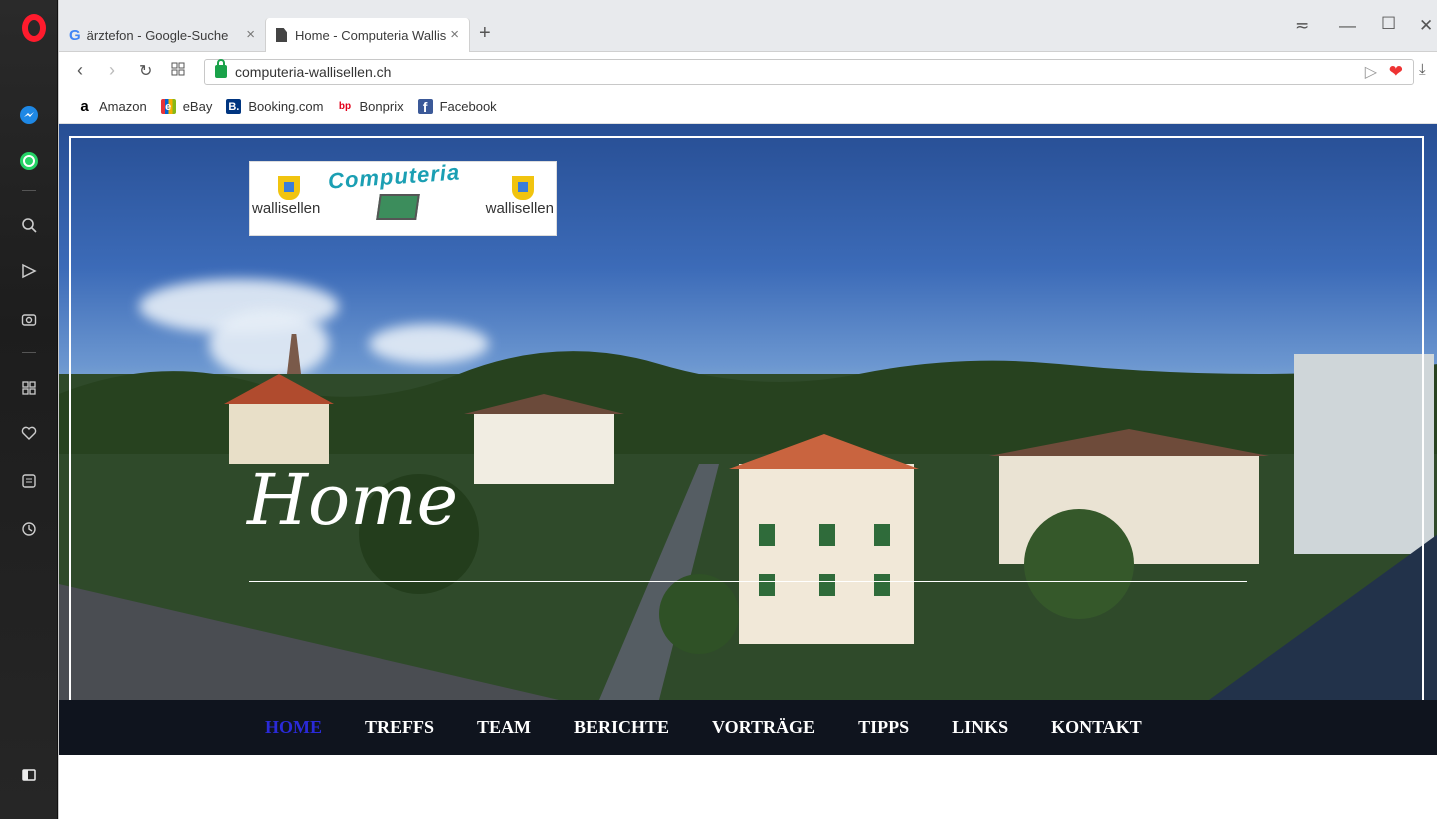 The width and height of the screenshot is (1437, 819). Describe the element at coordinates (980, 727) in the screenshot. I see `nav-links: LINKS` at that location.